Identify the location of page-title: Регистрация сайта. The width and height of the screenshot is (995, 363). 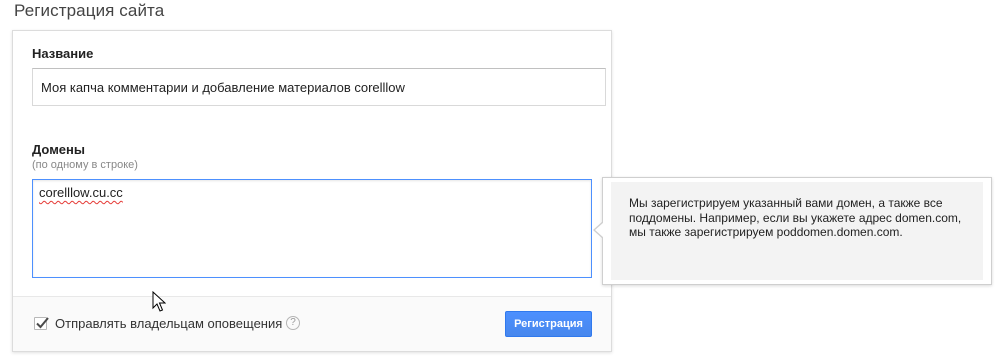
(89, 10).